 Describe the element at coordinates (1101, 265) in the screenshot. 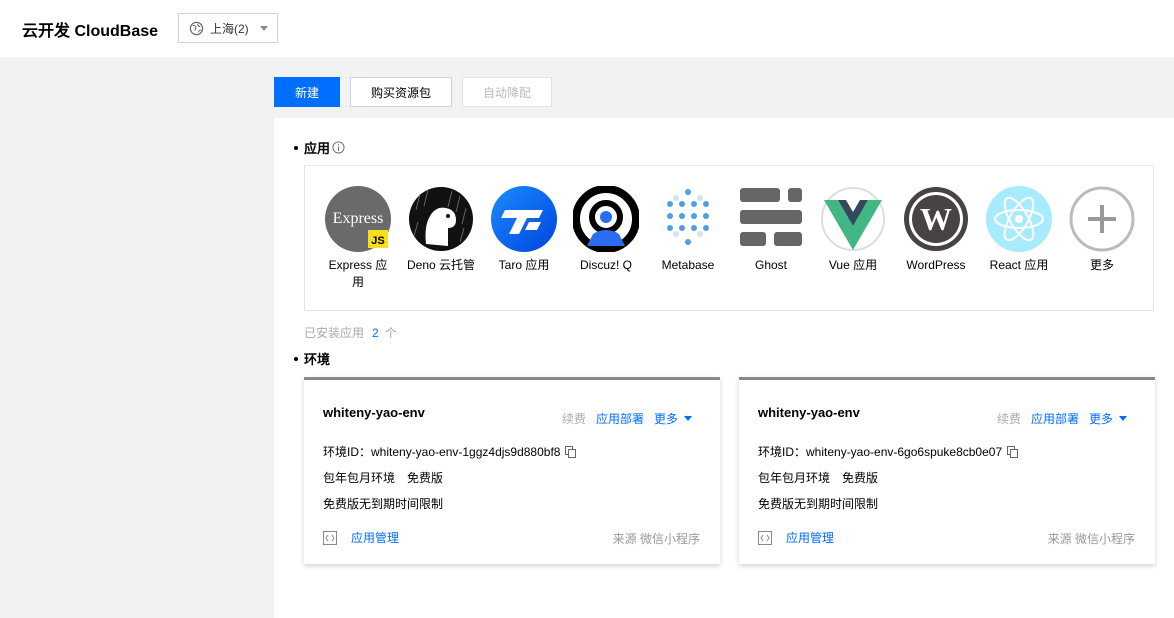

I see `app-name: 更多` at that location.